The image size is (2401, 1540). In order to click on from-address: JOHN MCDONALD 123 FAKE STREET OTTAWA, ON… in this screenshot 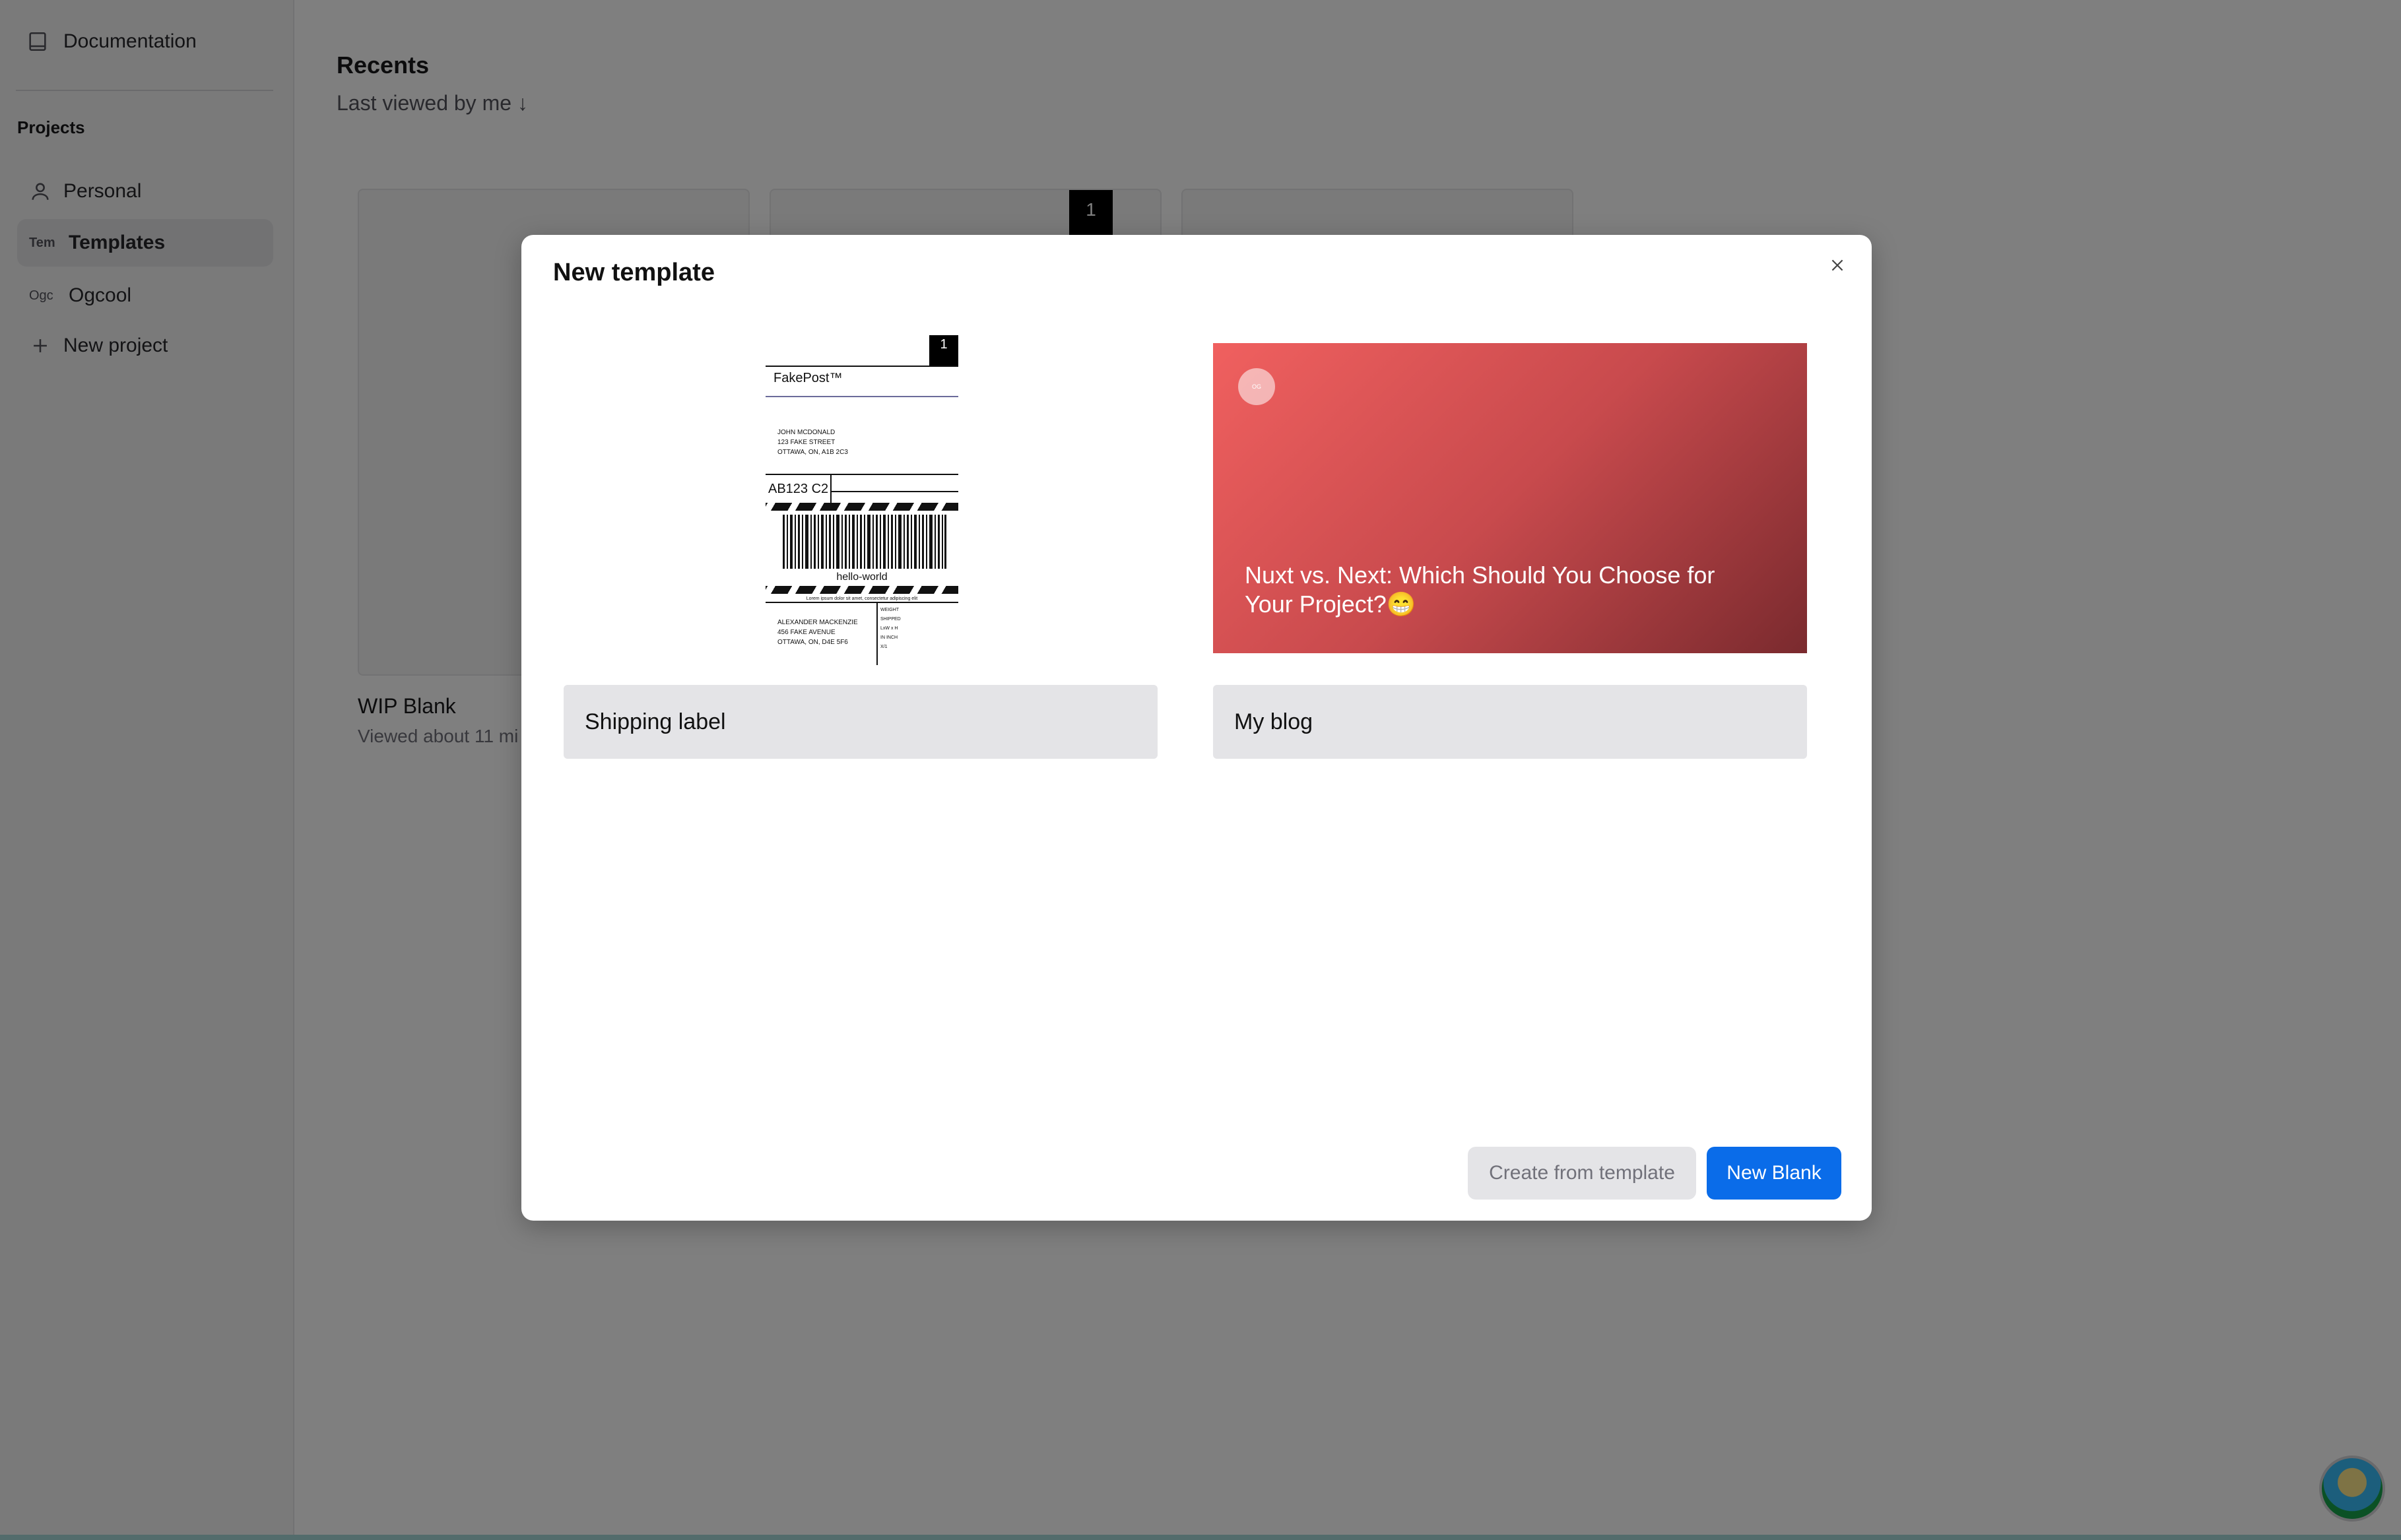, I will do `click(812, 443)`.